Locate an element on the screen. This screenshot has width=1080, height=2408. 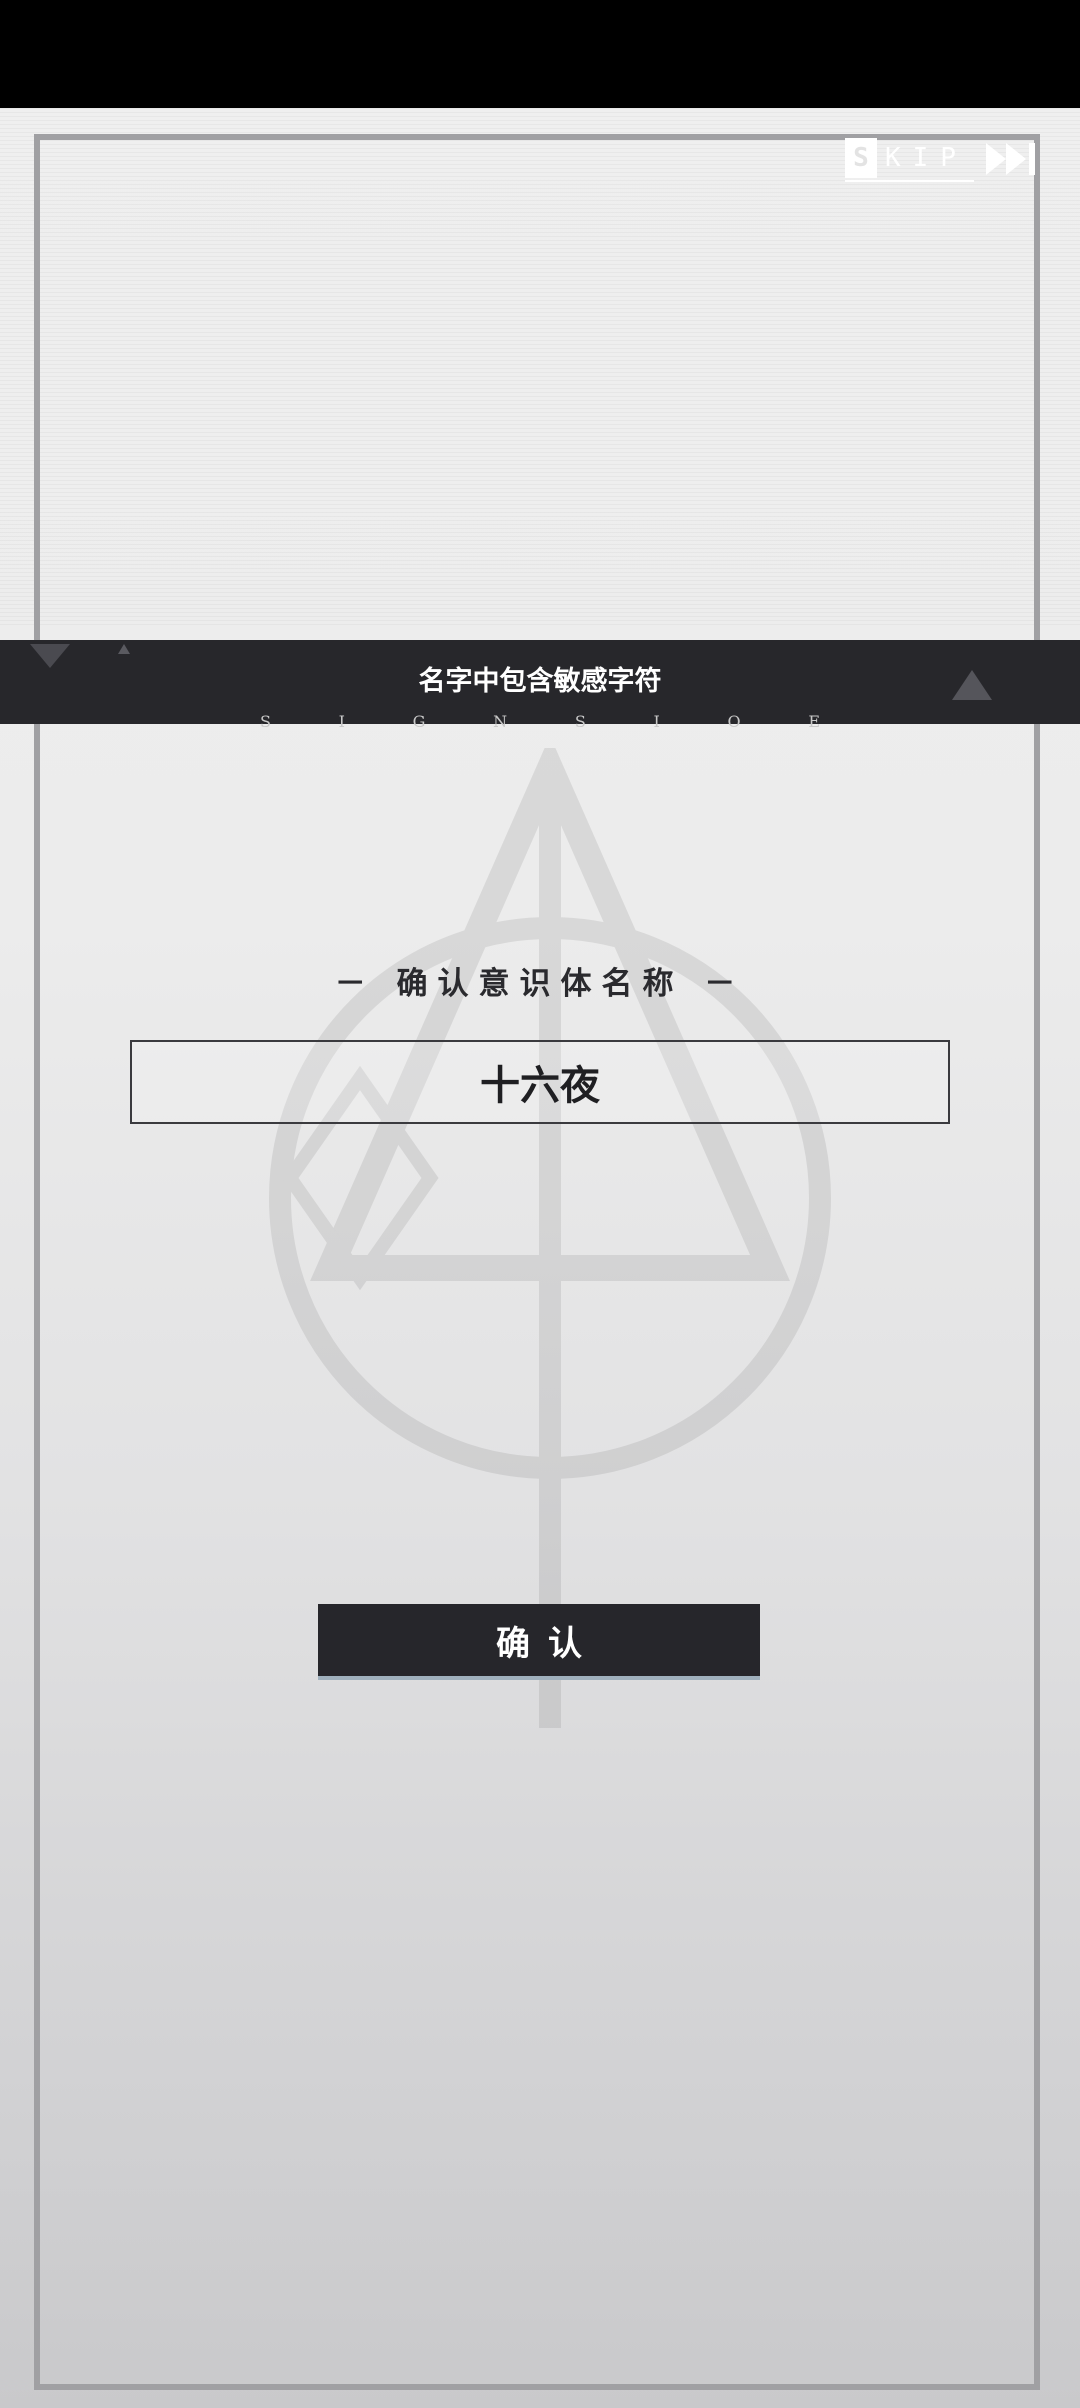
skip-label-rest: KIP is located at coordinates (926, 158).